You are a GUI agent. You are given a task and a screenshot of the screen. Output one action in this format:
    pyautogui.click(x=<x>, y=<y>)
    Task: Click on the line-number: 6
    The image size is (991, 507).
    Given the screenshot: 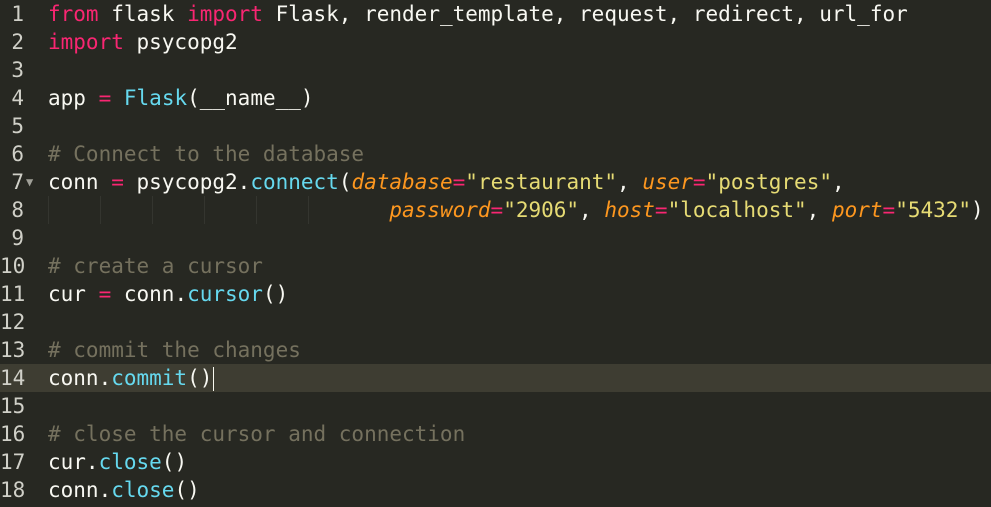 What is the action you would take?
    pyautogui.click(x=17, y=154)
    